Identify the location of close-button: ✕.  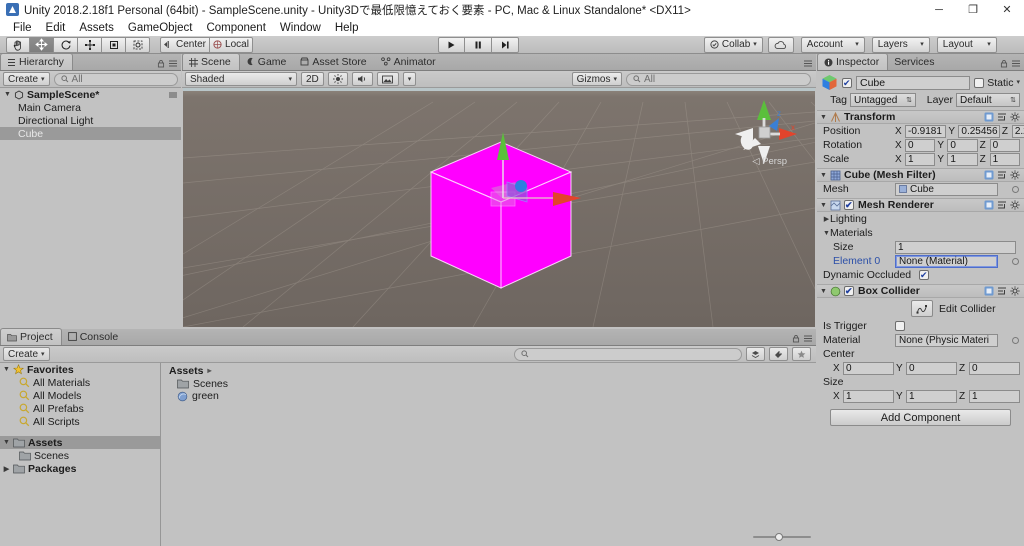
(1007, 9).